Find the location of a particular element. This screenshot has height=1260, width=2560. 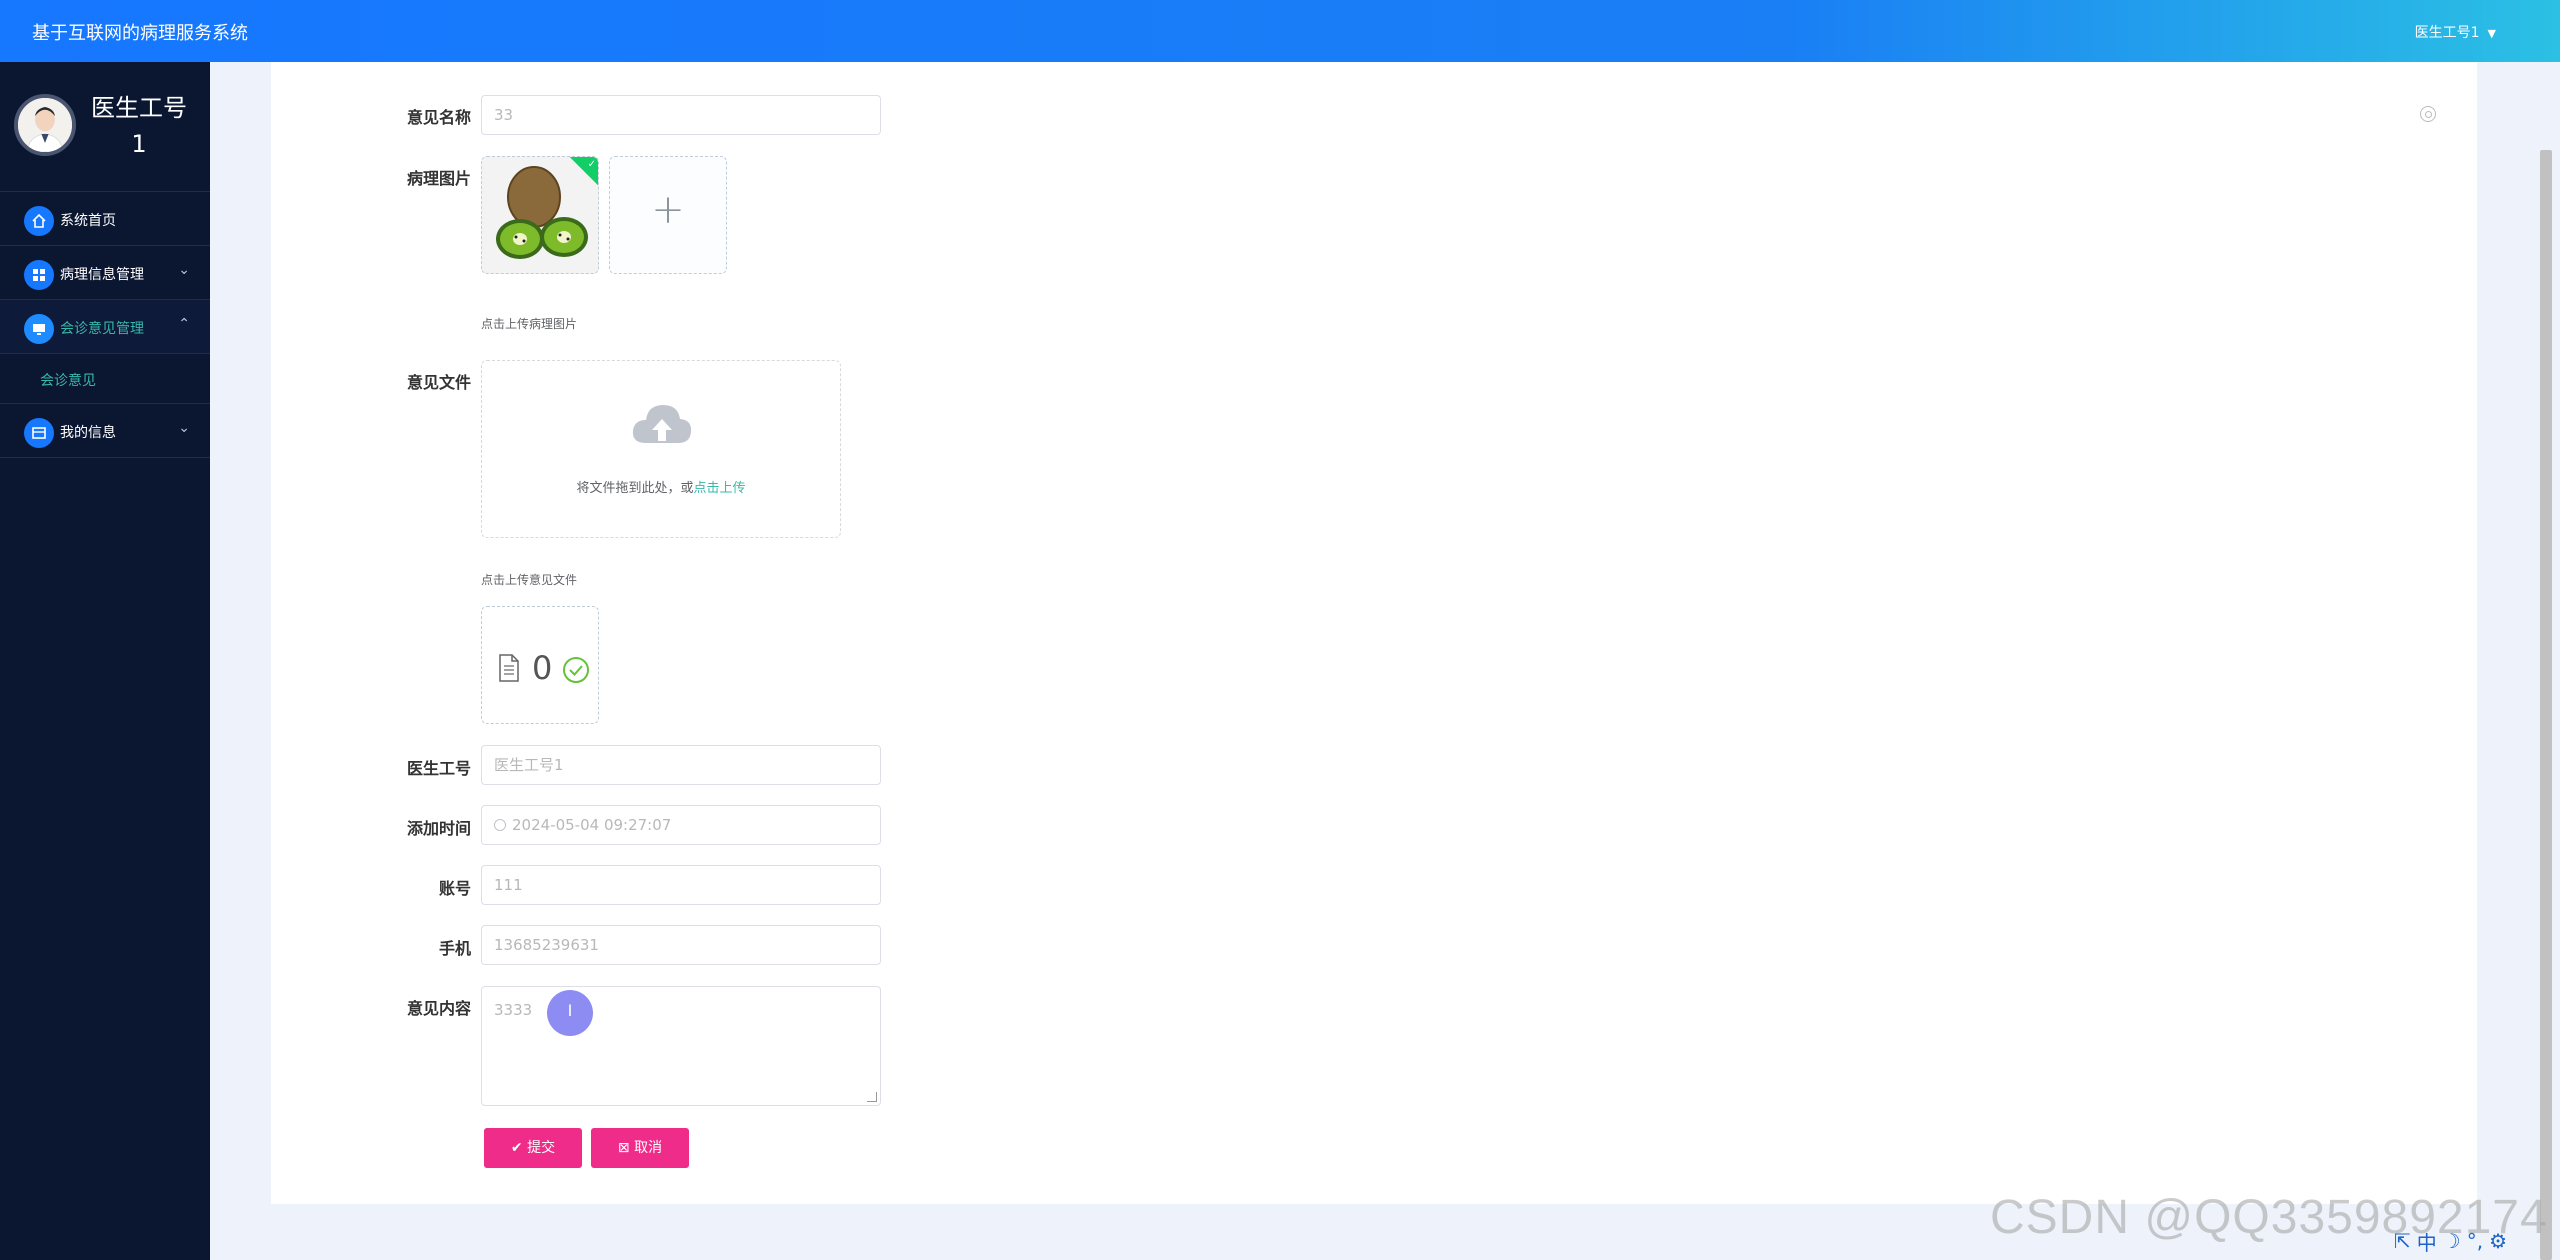

cancel-label: 取消 is located at coordinates (648, 1148).